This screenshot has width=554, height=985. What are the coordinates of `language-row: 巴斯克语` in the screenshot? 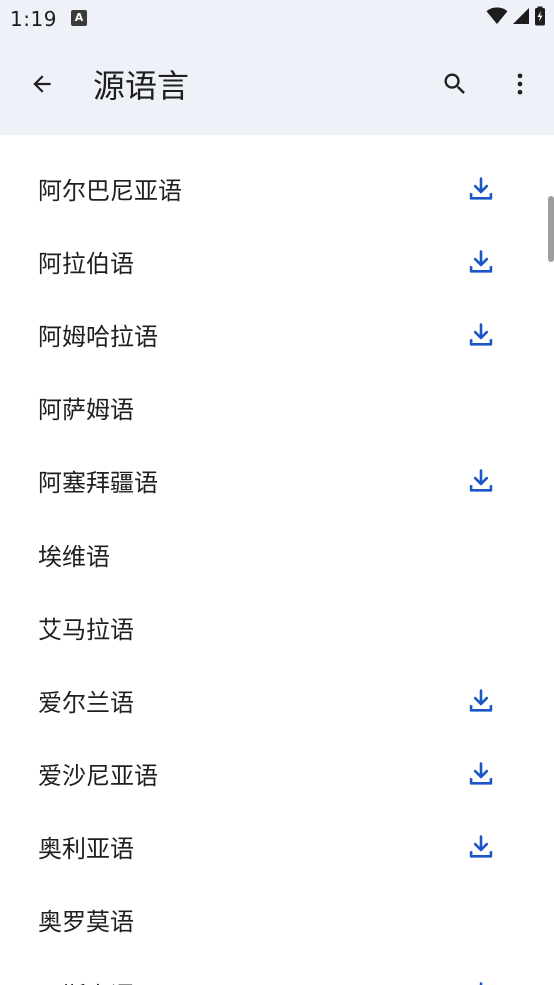 It's located at (277, 972).